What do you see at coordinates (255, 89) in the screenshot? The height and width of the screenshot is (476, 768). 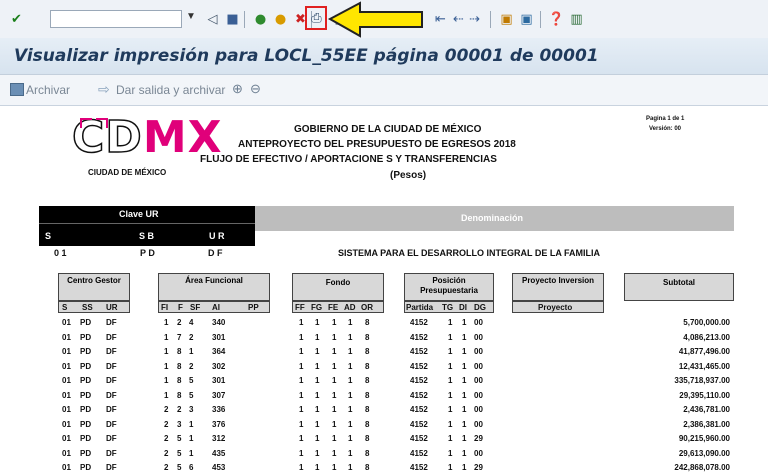 I see `zoom-out-icon: ⊖` at bounding box center [255, 89].